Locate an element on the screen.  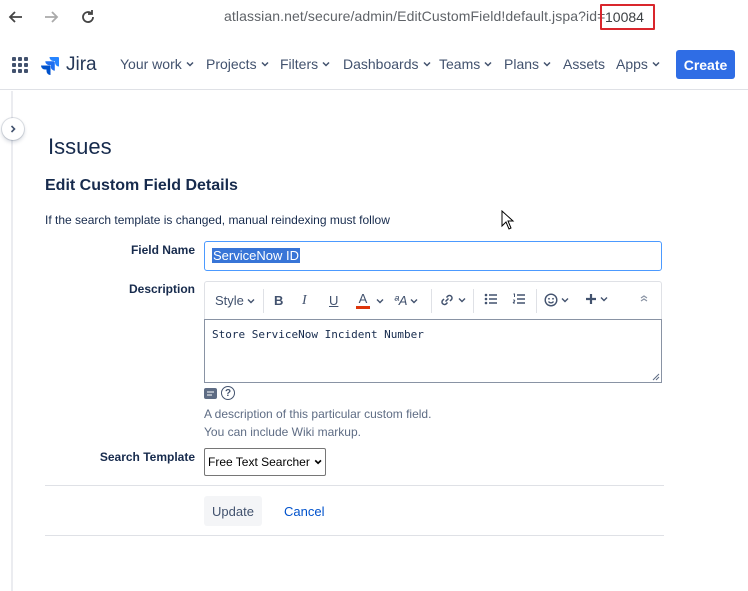
description-label: Description is located at coordinates (161, 289).